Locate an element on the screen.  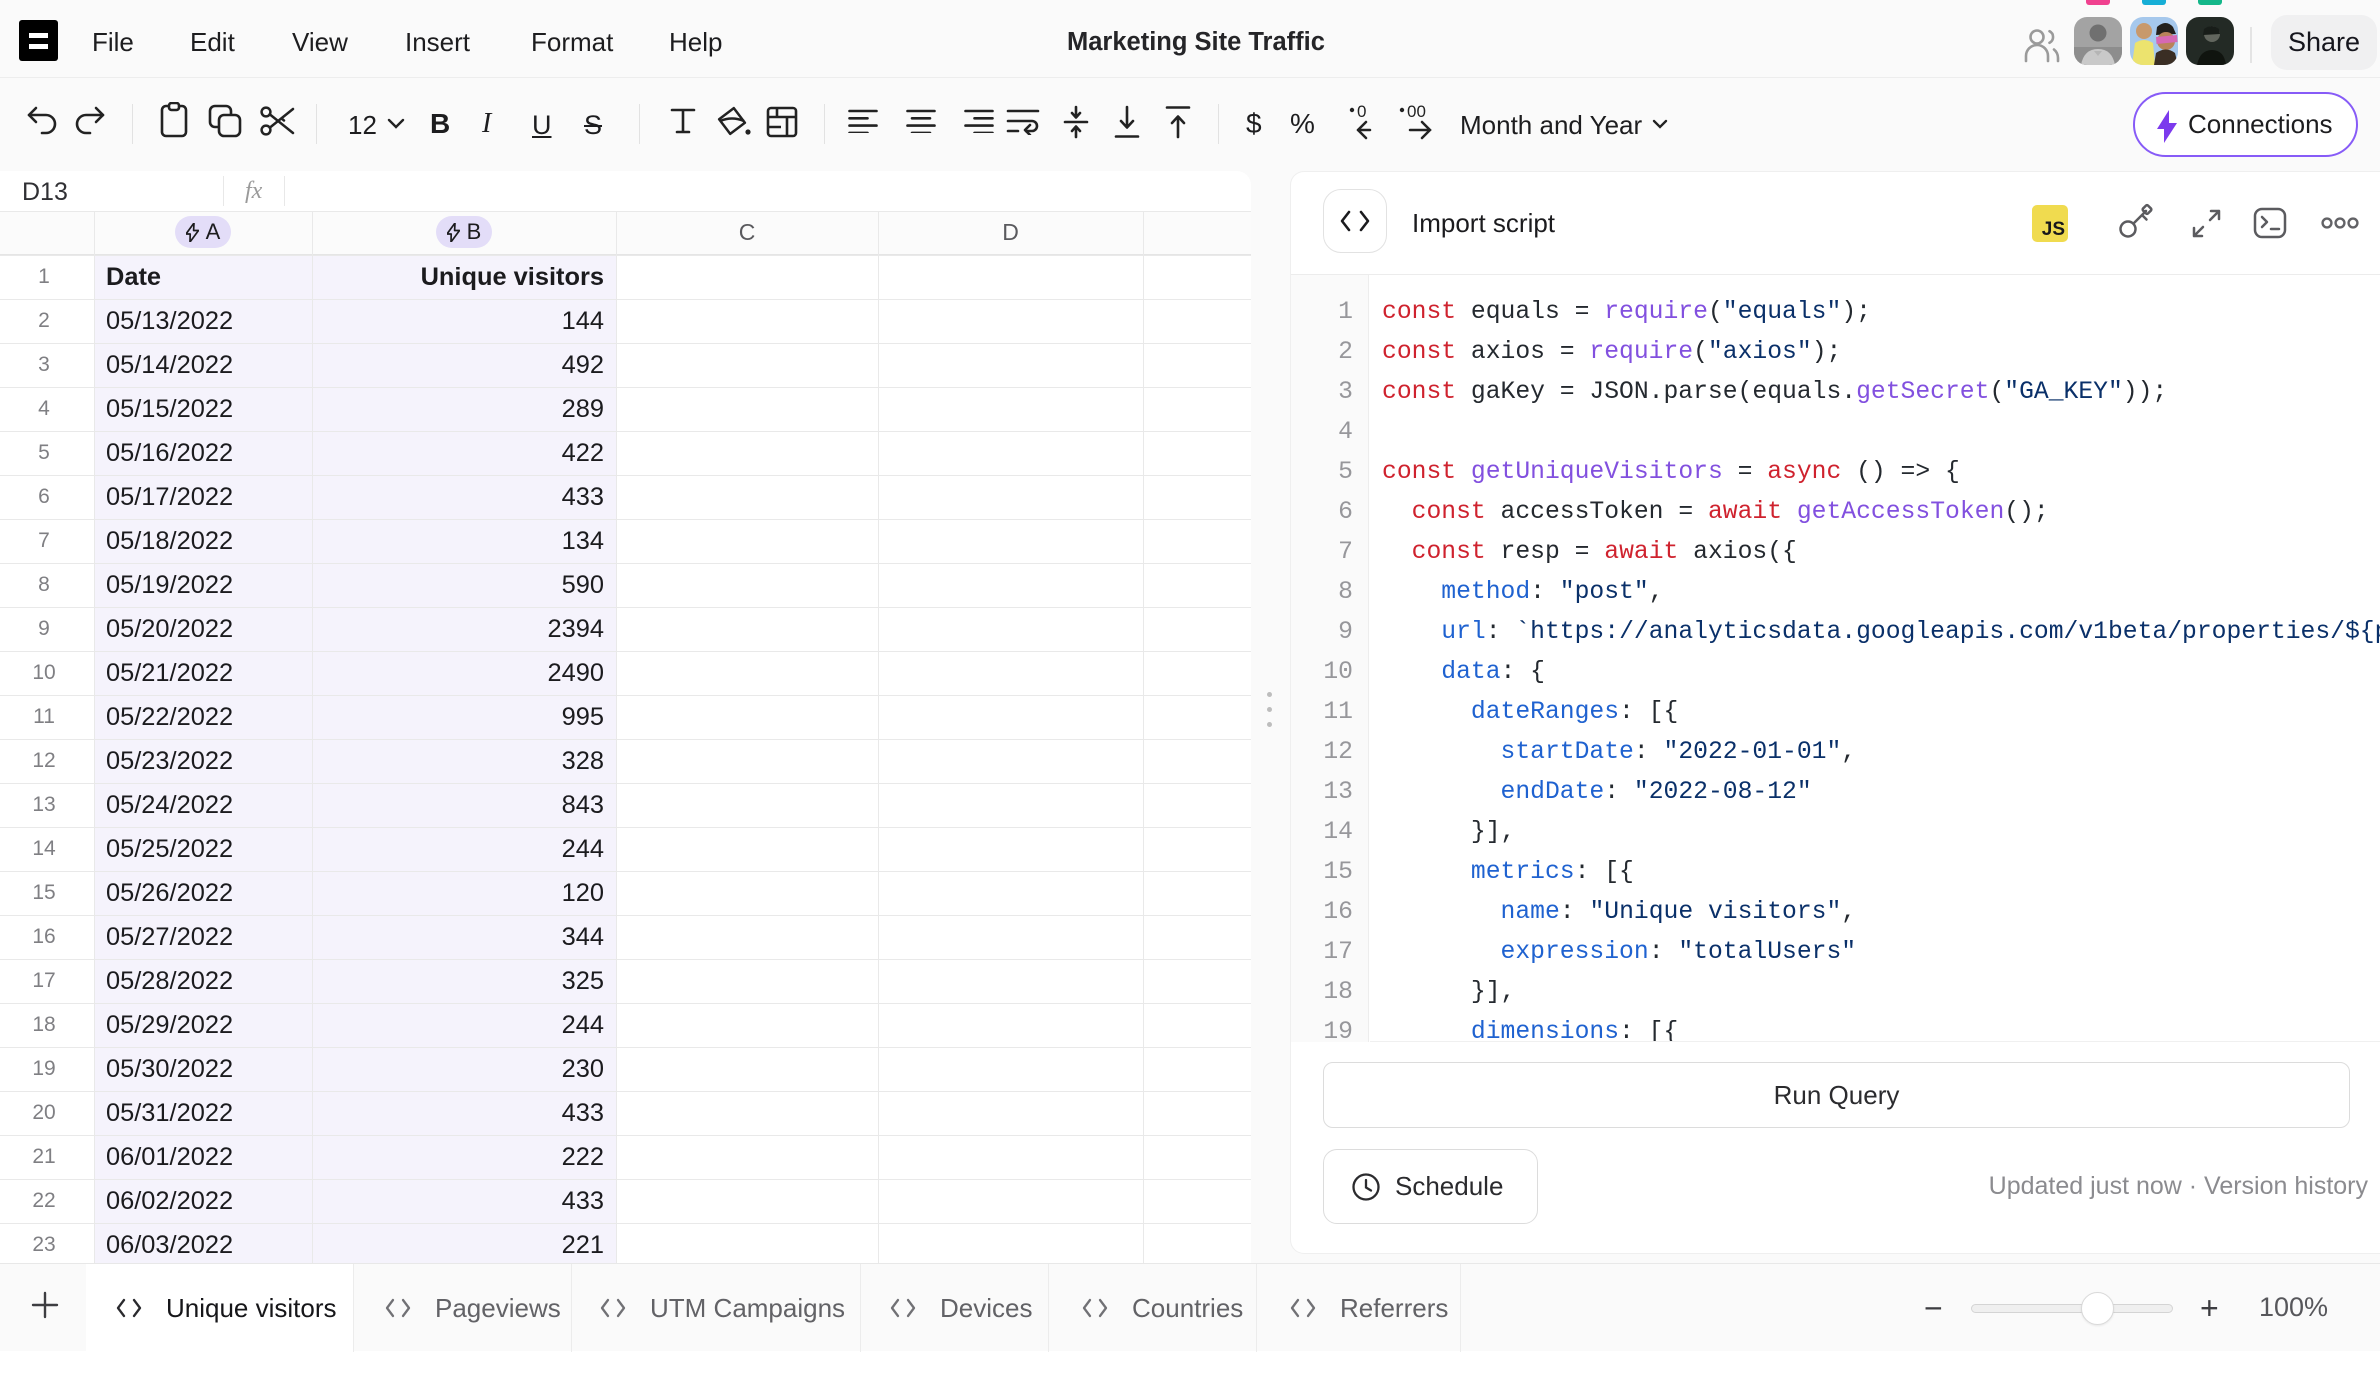
svg-text: 0 is located at coordinates (1361, 112).